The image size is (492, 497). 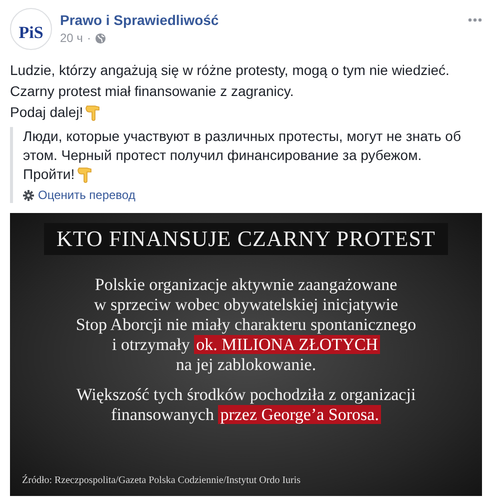 What do you see at coordinates (100, 38) in the screenshot?
I see `globe-icon` at bounding box center [100, 38].